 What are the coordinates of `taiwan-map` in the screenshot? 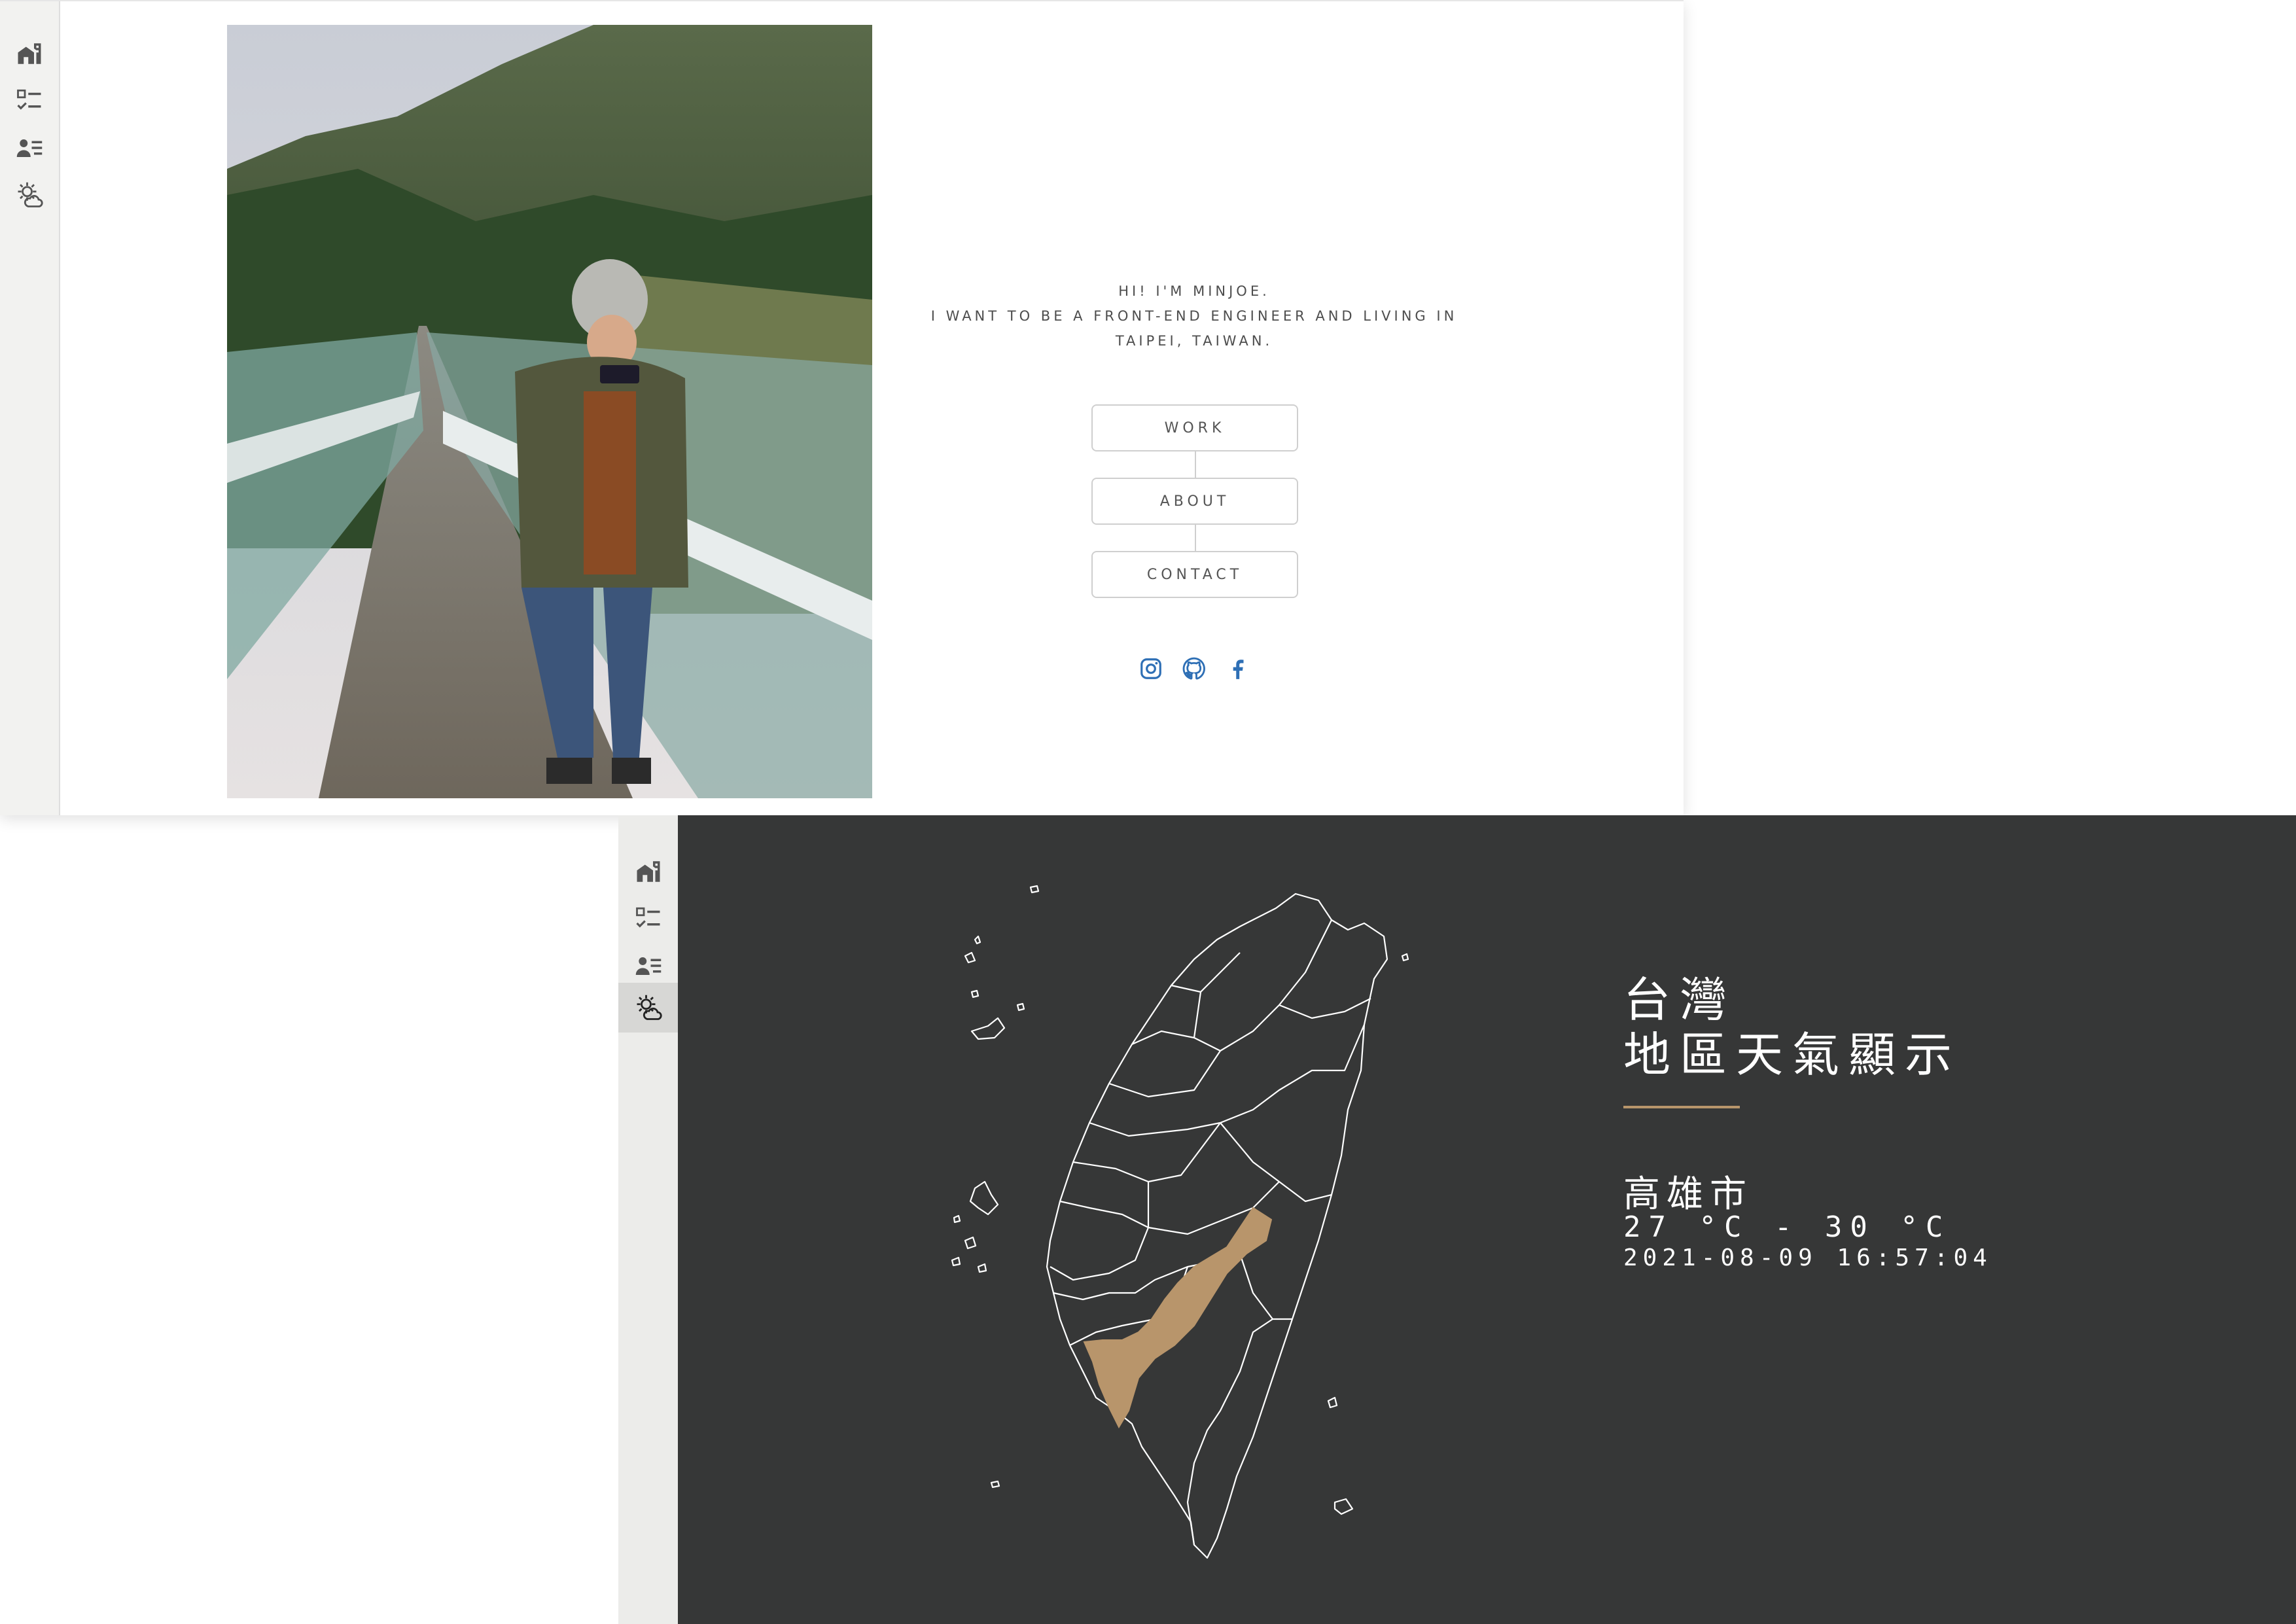 It's located at (1180, 1222).